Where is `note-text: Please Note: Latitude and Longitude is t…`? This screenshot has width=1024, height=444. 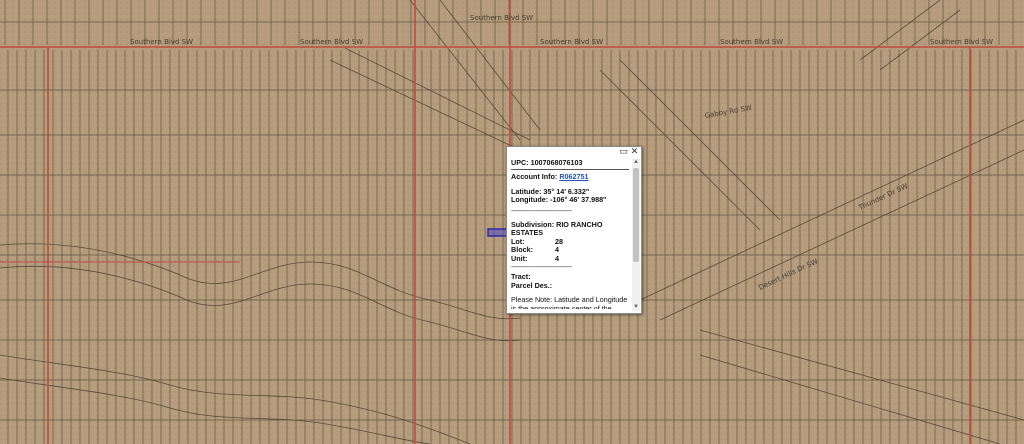
note-text: Please Note: Latitude and Longitude is t… is located at coordinates (569, 302).